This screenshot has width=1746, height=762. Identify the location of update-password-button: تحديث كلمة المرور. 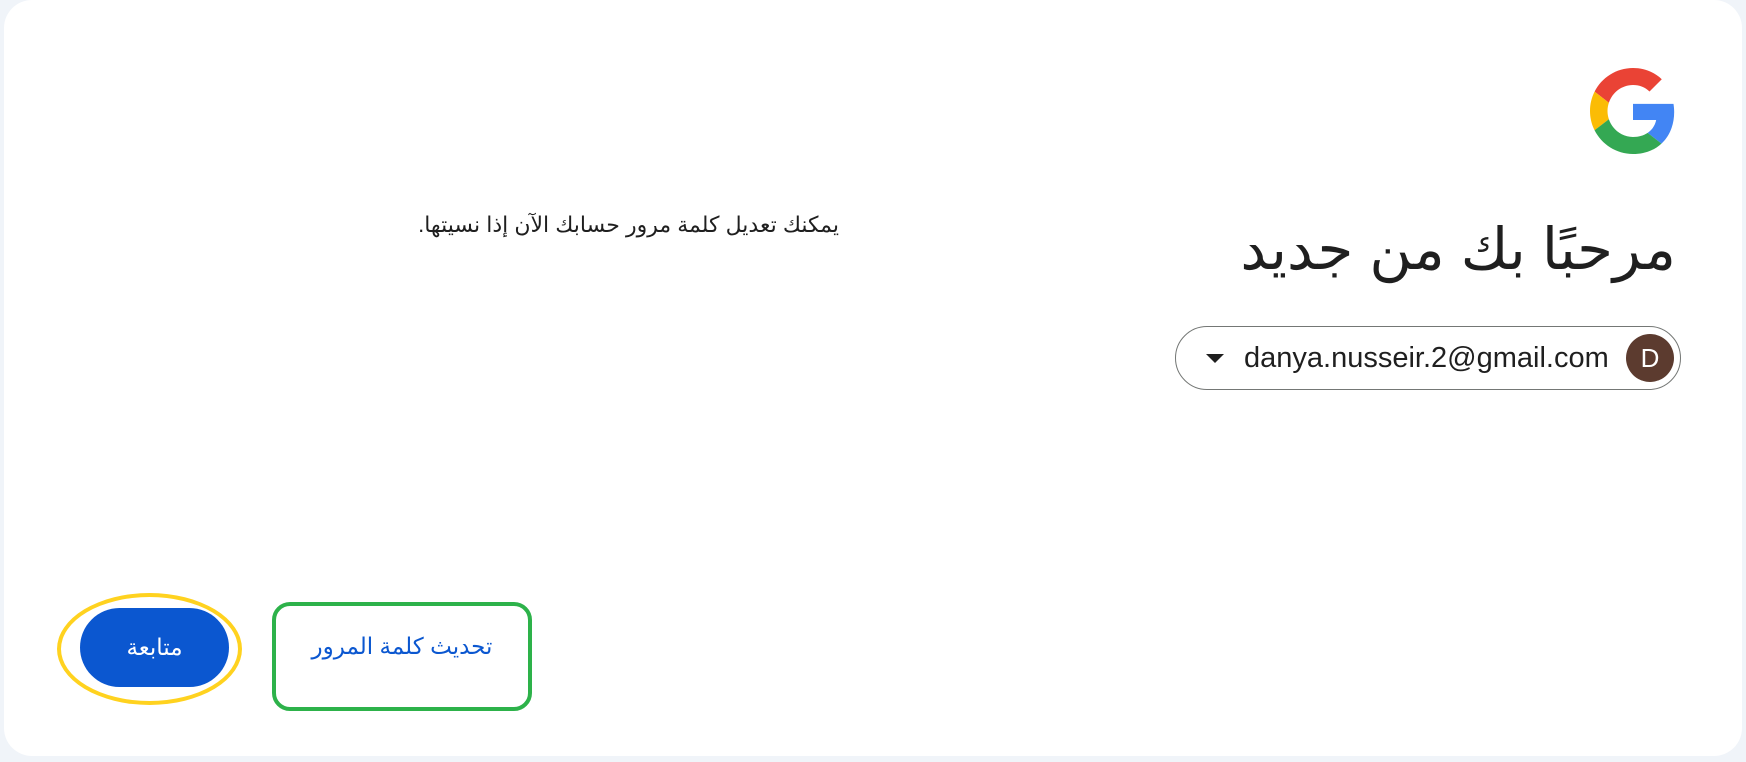
(402, 646).